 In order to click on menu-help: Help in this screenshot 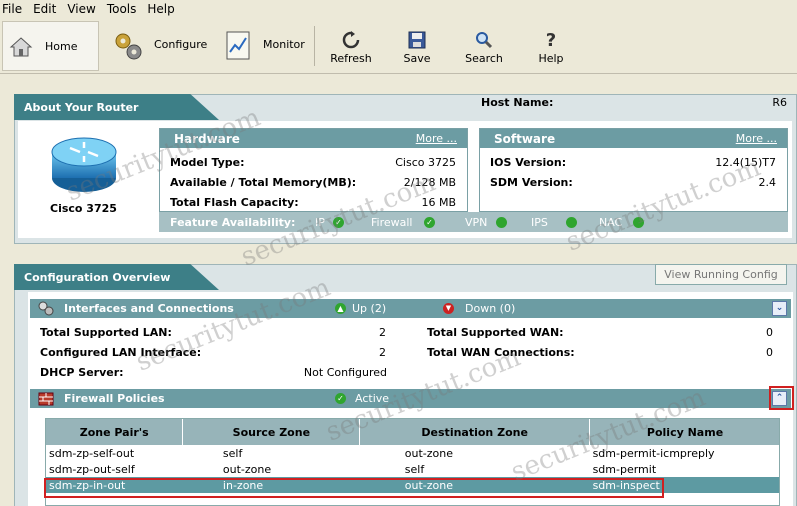, I will do `click(163, 9)`.